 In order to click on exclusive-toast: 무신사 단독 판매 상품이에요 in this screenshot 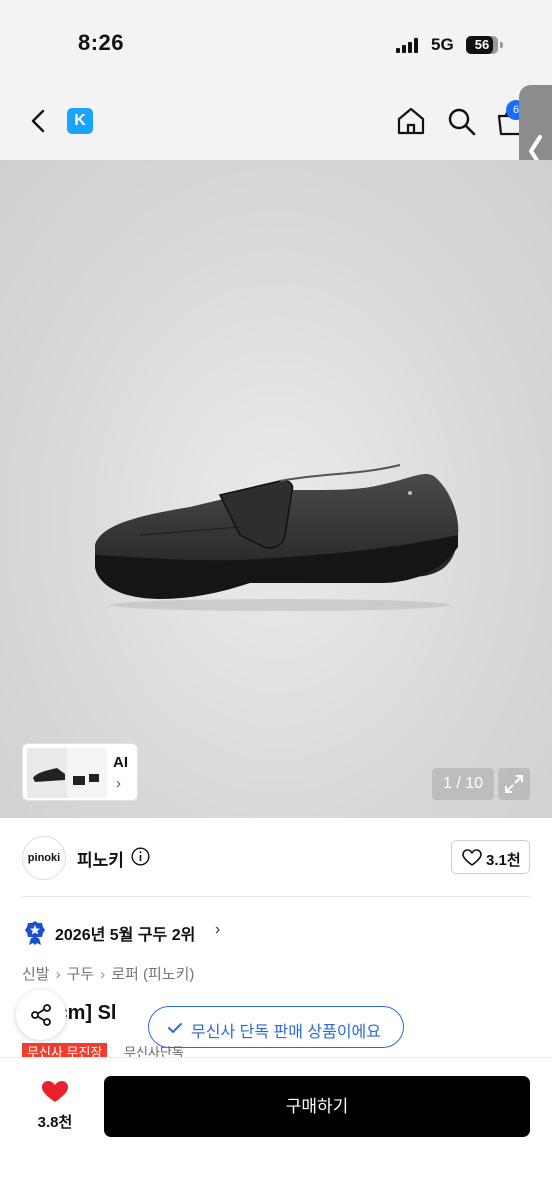, I will do `click(276, 1027)`.